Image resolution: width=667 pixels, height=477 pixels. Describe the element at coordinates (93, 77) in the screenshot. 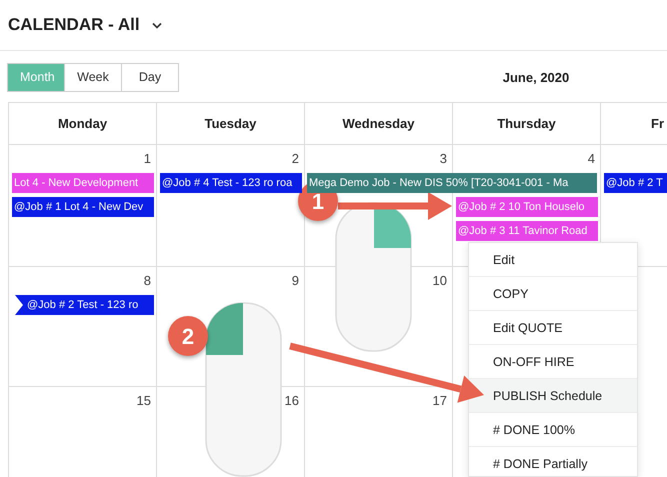

I see `view-tab: Week` at that location.